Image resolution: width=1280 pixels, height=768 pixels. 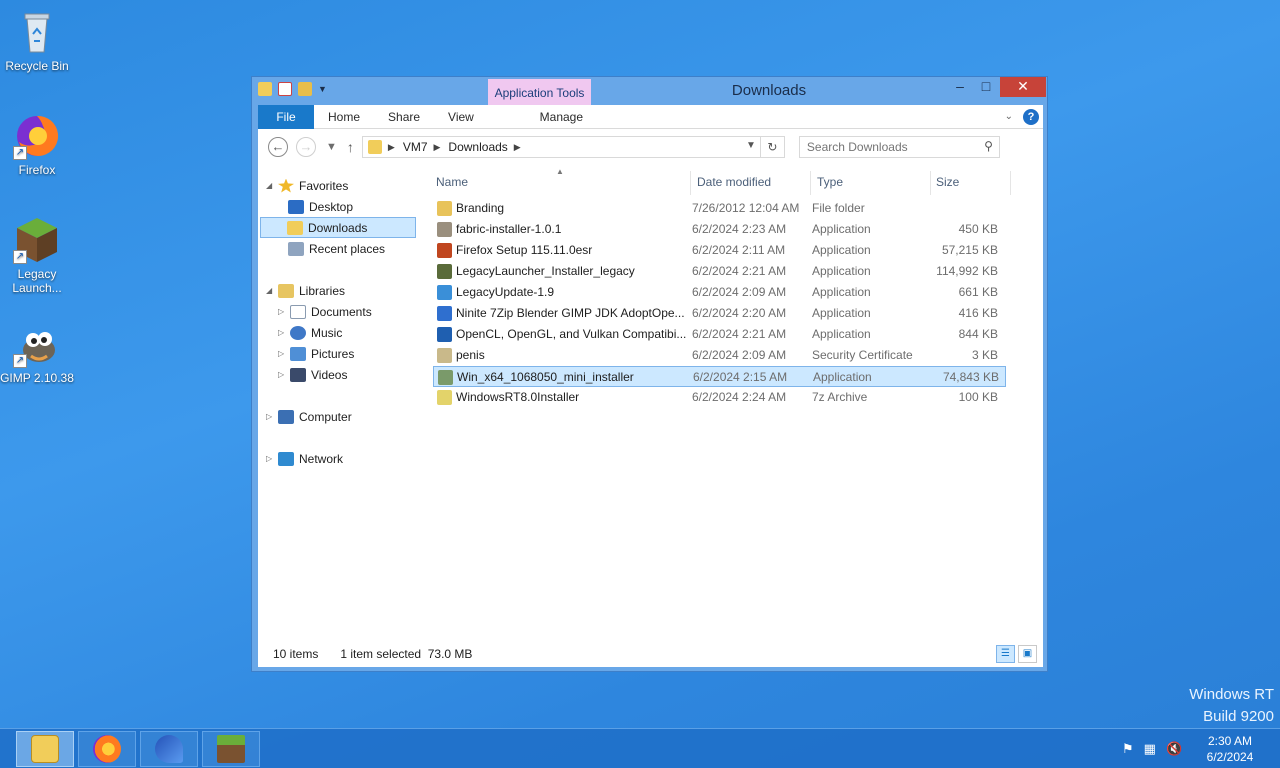 What do you see at coordinates (988, 146) in the screenshot?
I see `search-icon: ⚲` at bounding box center [988, 146].